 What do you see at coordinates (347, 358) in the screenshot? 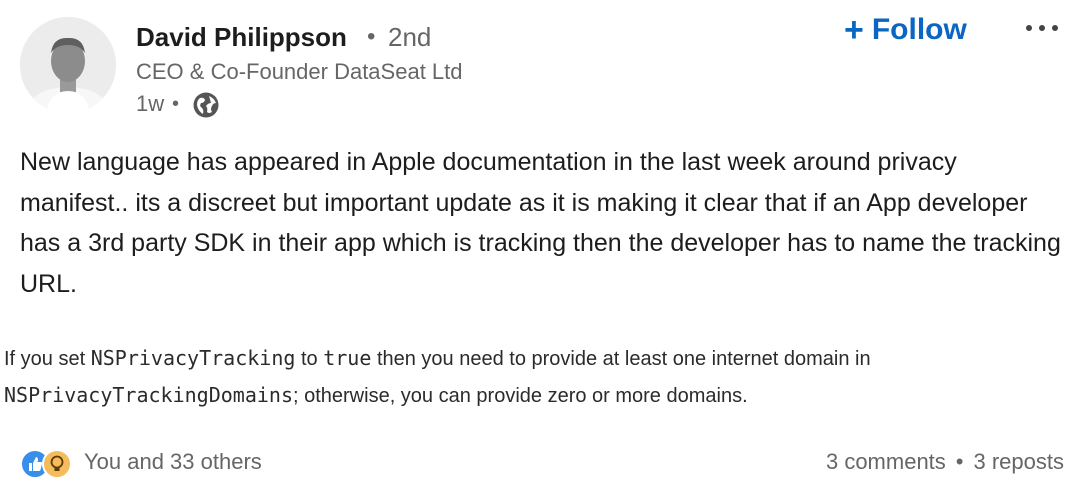
I see `excerpt-code: true` at bounding box center [347, 358].